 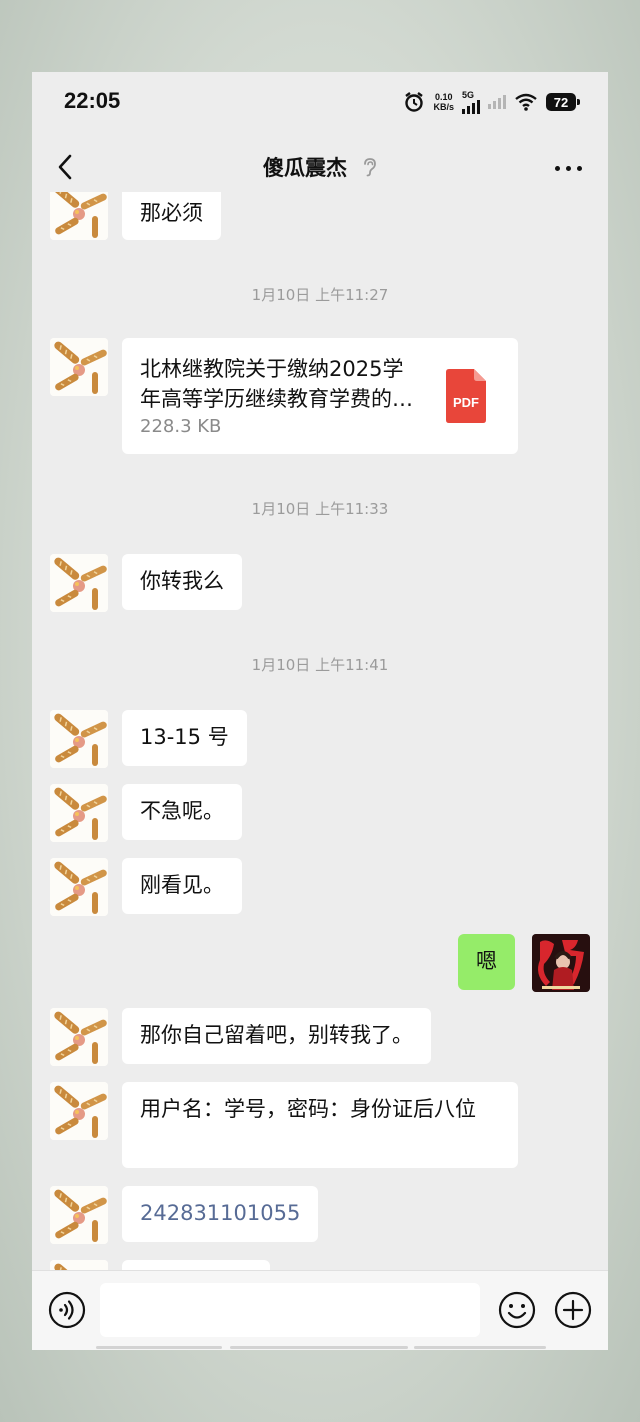 I want to click on network-label: 5G, so click(x=468, y=94).